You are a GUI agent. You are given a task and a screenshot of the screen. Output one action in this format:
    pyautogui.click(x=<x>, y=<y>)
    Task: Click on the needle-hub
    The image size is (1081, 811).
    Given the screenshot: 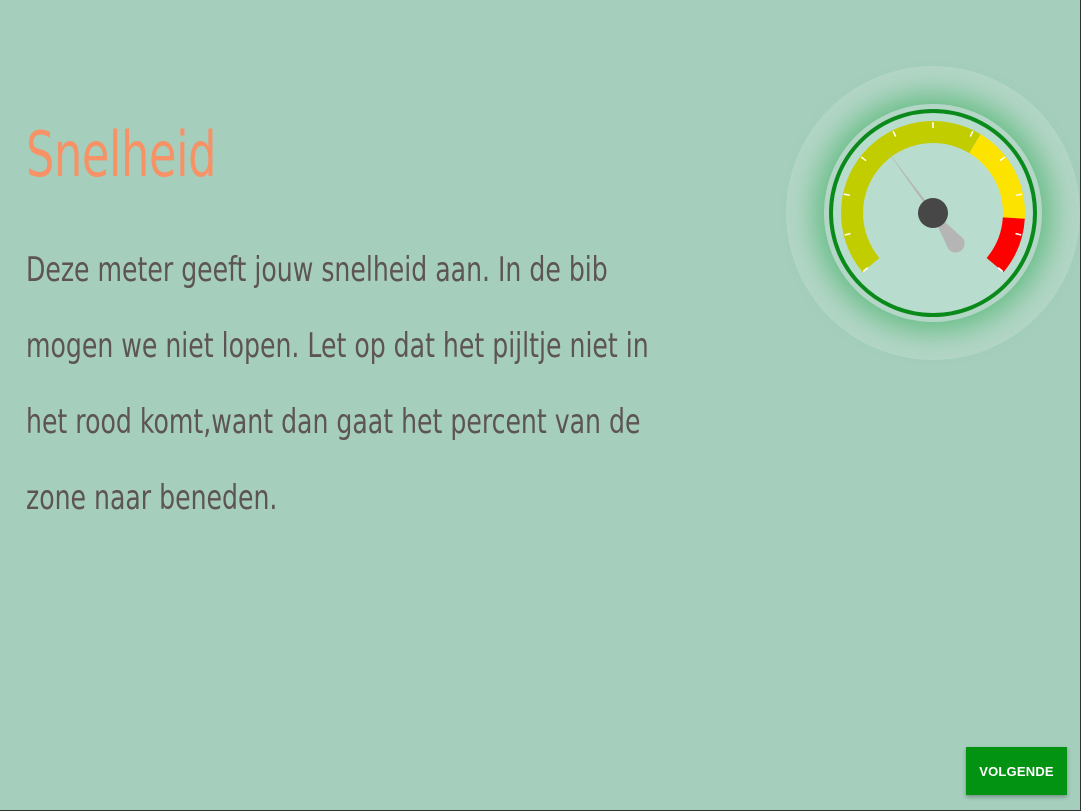 What is the action you would take?
    pyautogui.click(x=933, y=213)
    